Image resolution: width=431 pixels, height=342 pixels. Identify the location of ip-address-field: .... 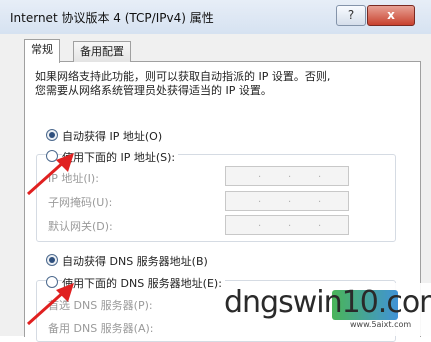
(287, 176).